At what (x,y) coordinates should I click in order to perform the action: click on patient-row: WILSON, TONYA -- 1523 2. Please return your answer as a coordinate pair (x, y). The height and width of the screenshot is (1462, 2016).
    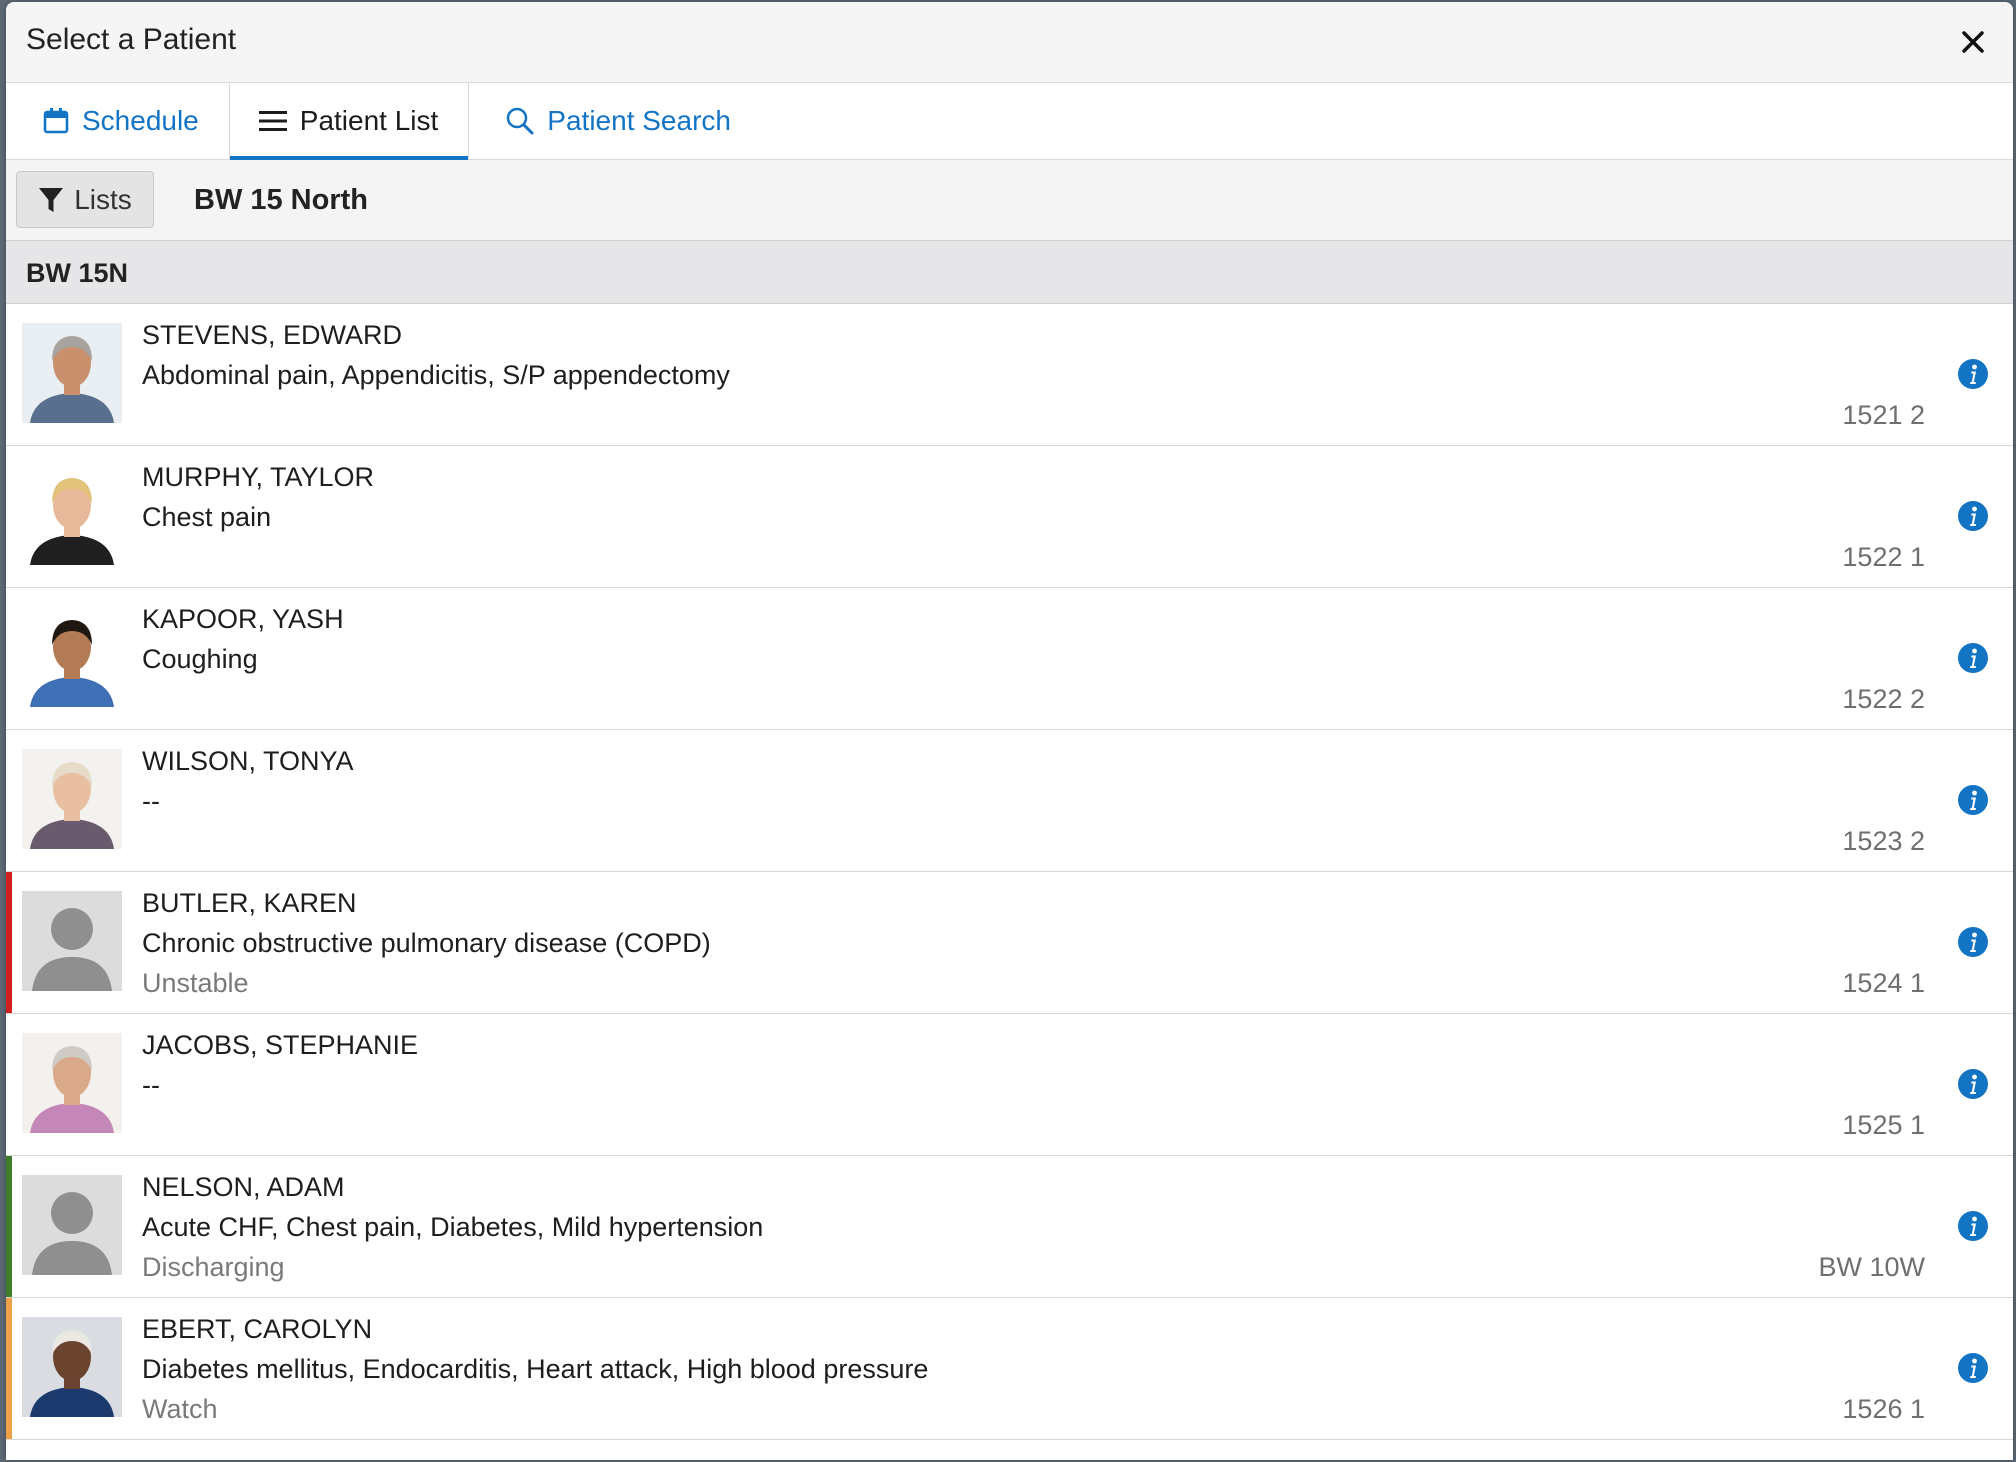
    Looking at the image, I should click on (1009, 801).